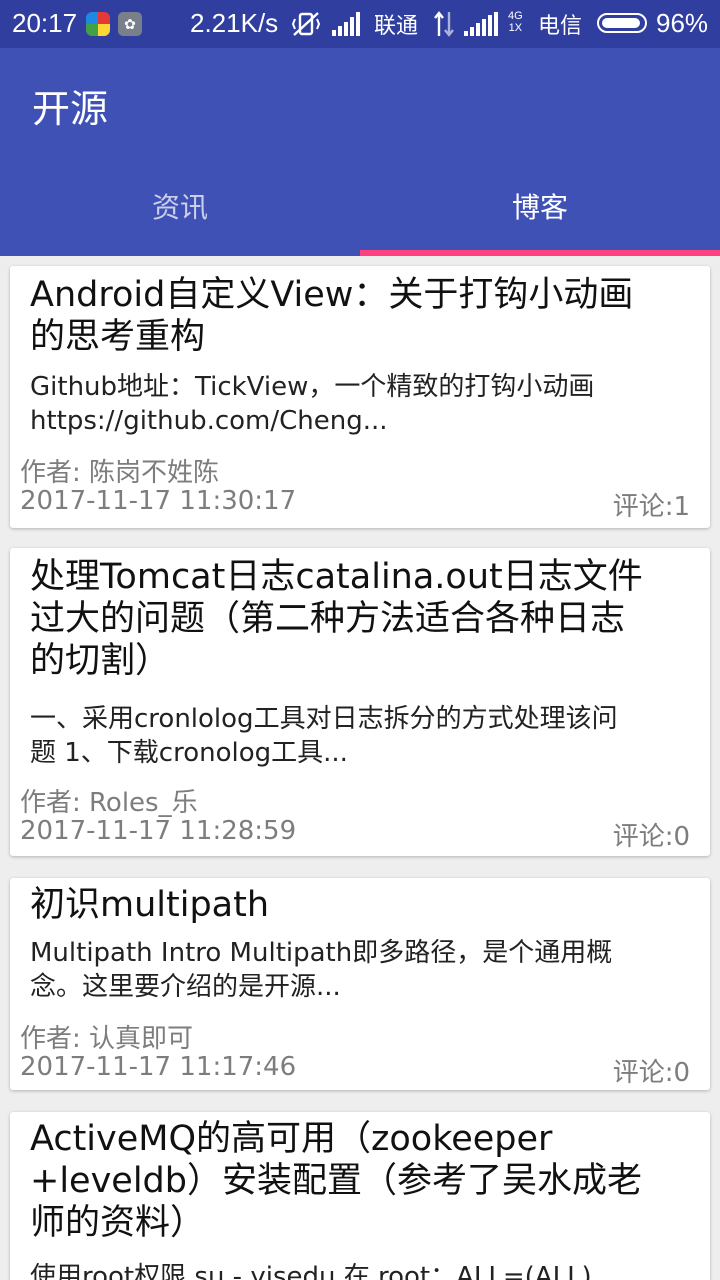 The image size is (720, 1280). Describe the element at coordinates (651, 507) in the screenshot. I see `blog-comment-count: 评论:1` at that location.